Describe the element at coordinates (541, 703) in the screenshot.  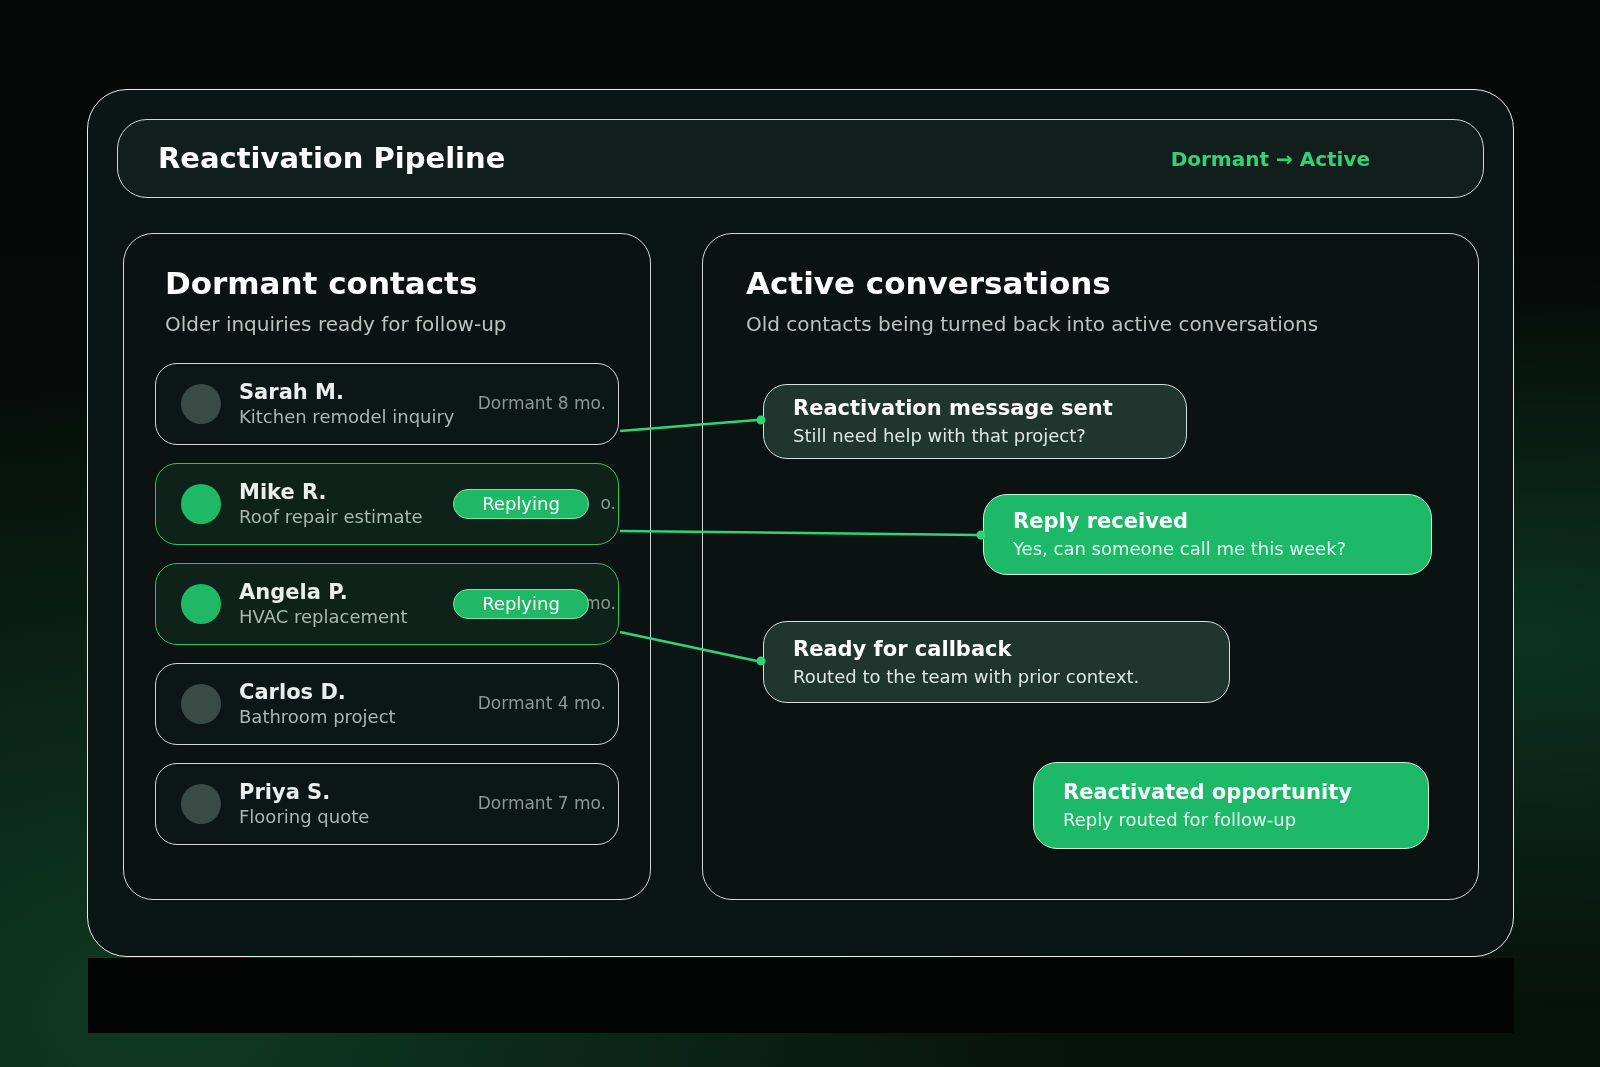
I see `dormant-duration: Dormant 4 mo.` at that location.